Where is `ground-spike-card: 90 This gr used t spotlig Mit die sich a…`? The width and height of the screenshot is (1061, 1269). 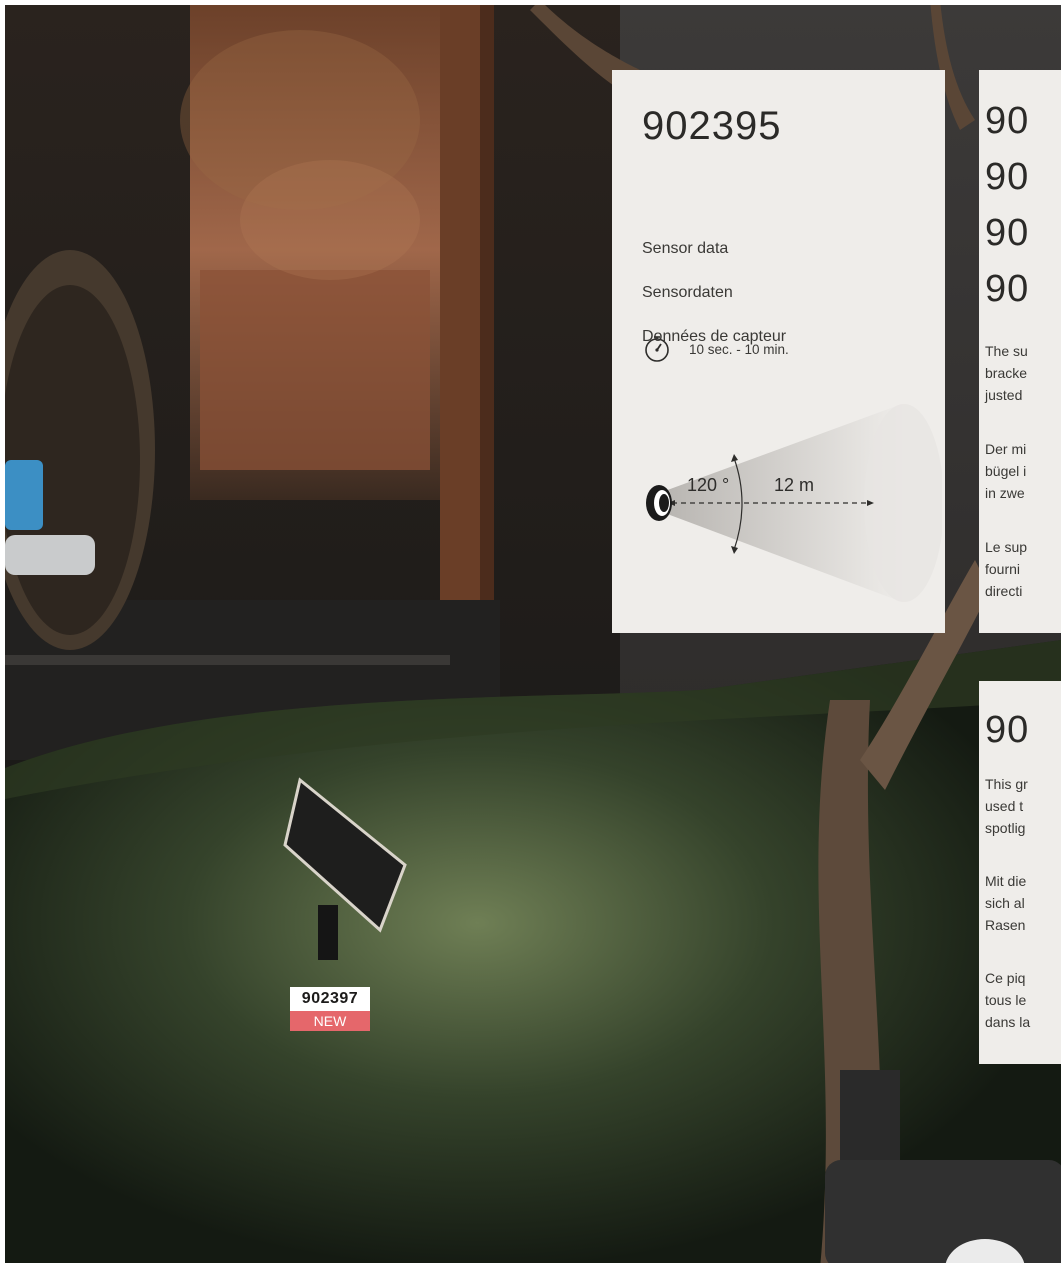
ground-spike-card: 90 This gr used t spotlig Mit die sich a… is located at coordinates (1020, 872).